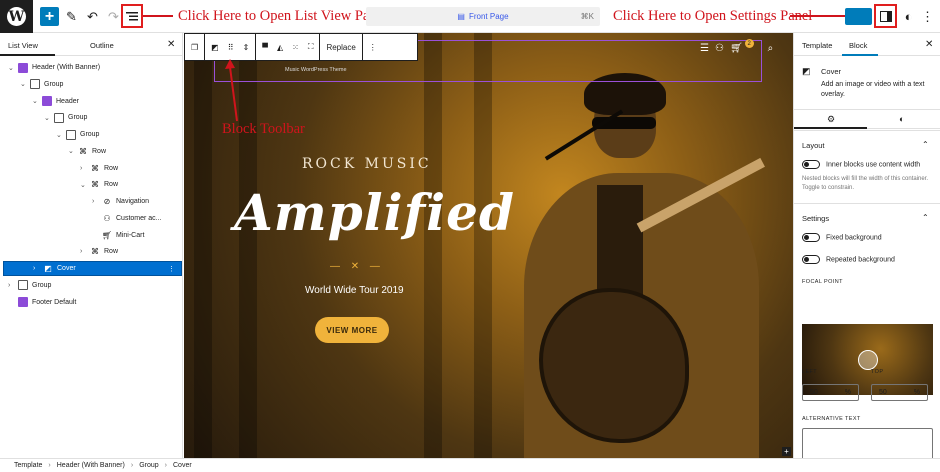 This screenshot has height=472, width=940. I want to click on sidebar-icon, so click(885, 16).